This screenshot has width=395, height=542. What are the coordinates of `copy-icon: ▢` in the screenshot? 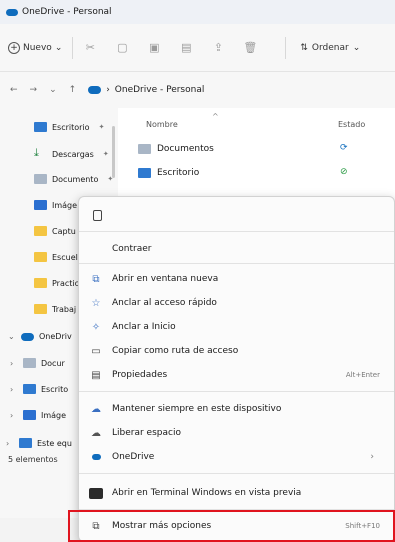 It's located at (122, 48).